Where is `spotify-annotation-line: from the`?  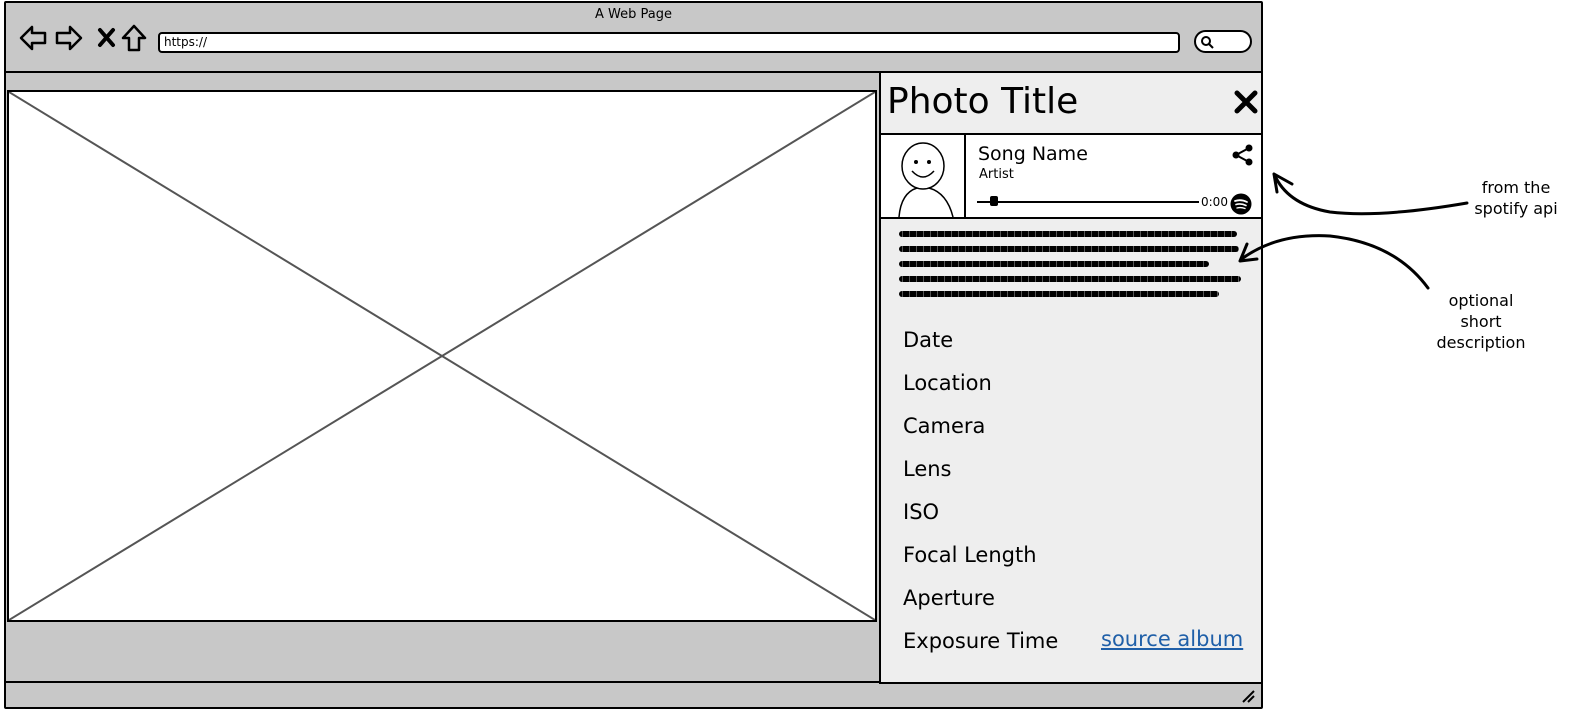
spotify-annotation-line: from the is located at coordinates (1516, 187).